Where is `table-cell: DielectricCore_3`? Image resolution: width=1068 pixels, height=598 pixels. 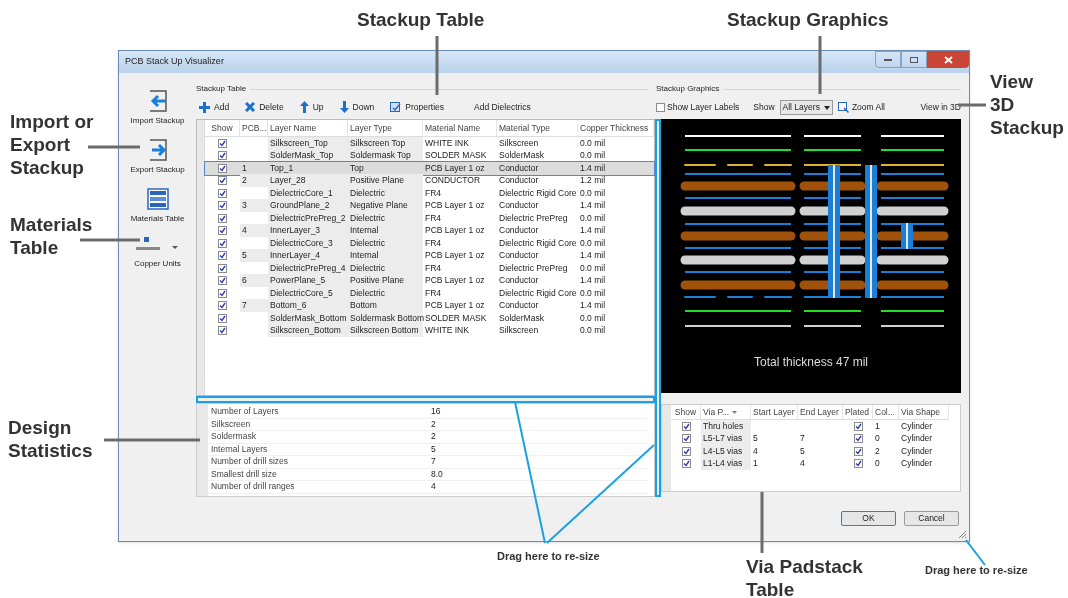 table-cell: DielectricCore_3 is located at coordinates (301, 242).